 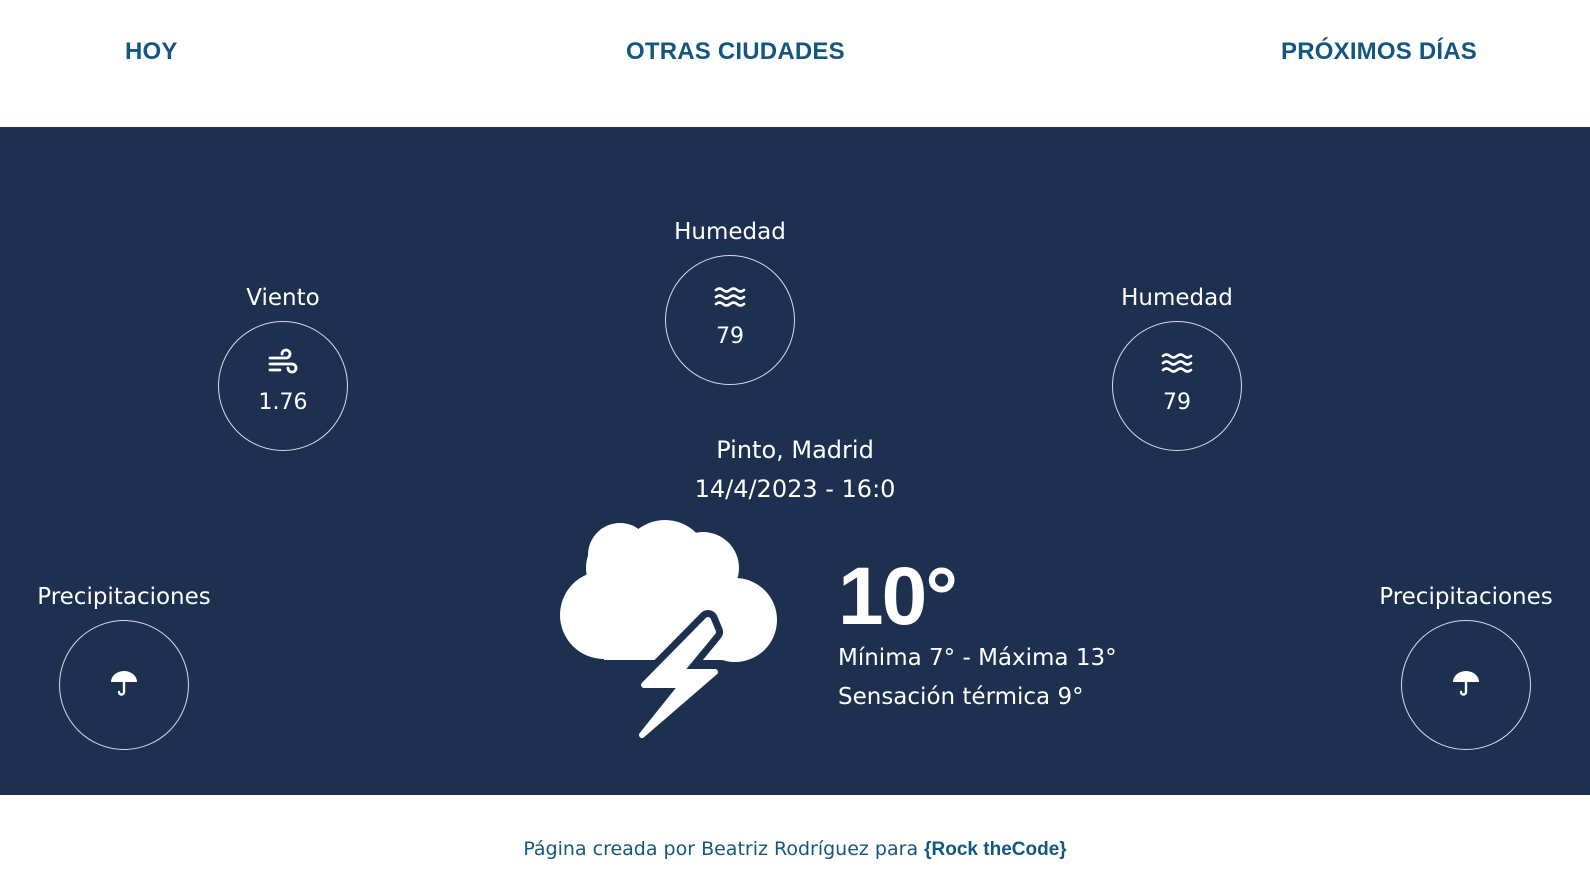 I want to click on humidity-stat-right: Humedad 79, so click(x=1177, y=367).